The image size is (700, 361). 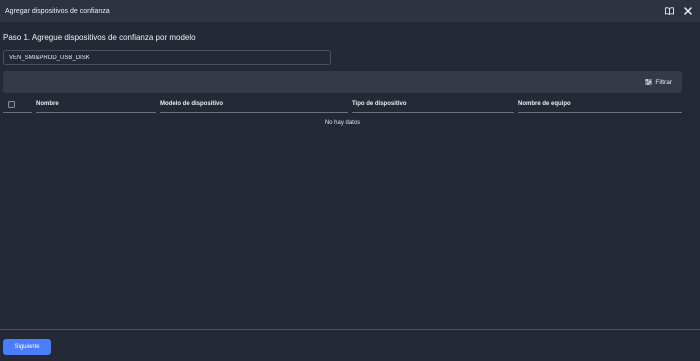 I want to click on column-header-device-model: Modelo de dispositivo, so click(x=254, y=104).